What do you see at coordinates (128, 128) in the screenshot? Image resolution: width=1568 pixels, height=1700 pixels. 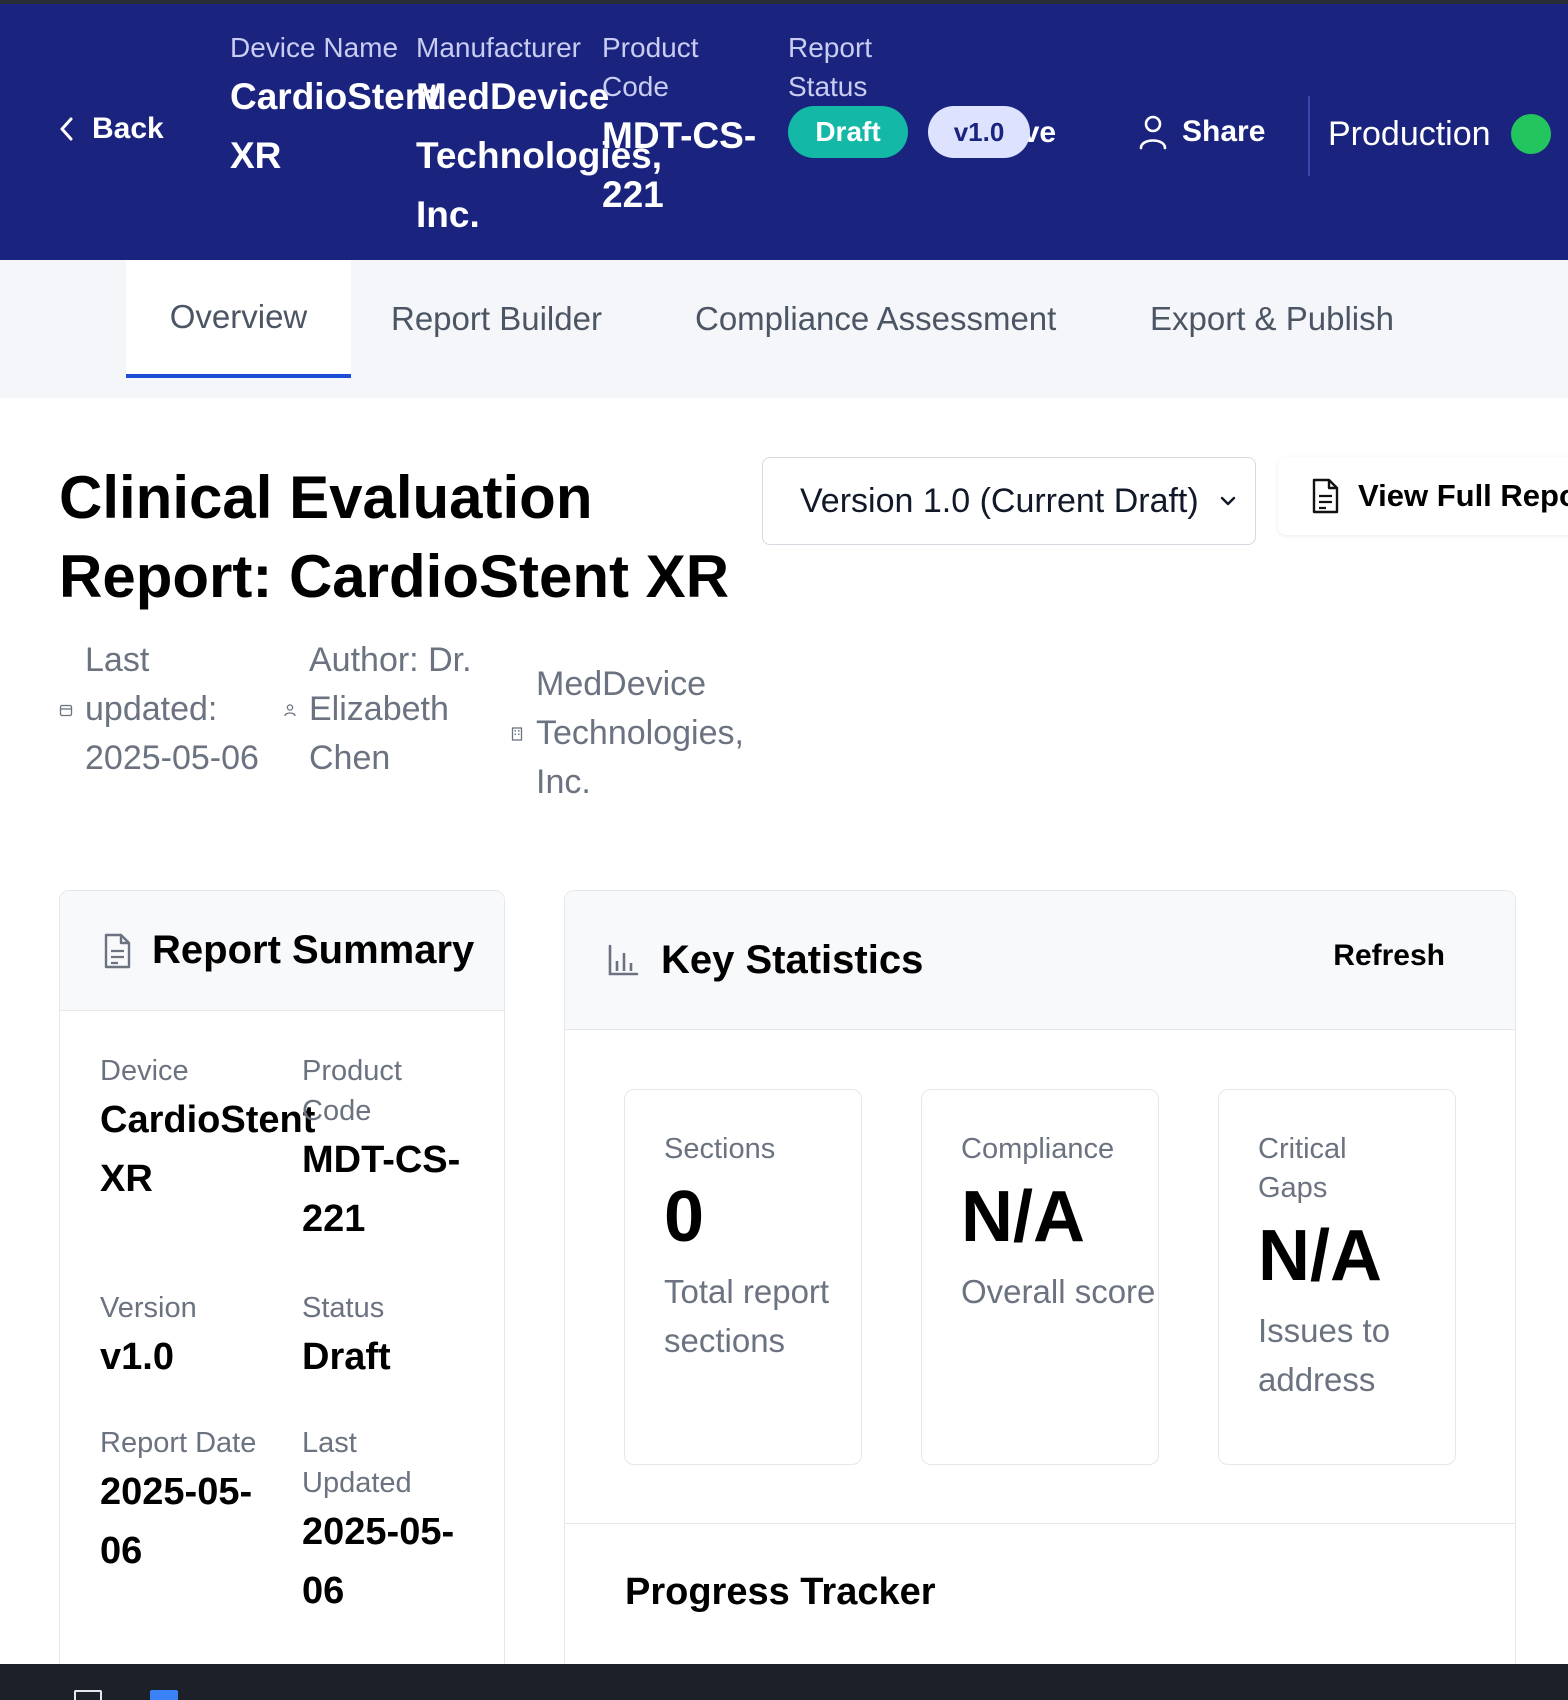 I see `back-label: Back` at bounding box center [128, 128].